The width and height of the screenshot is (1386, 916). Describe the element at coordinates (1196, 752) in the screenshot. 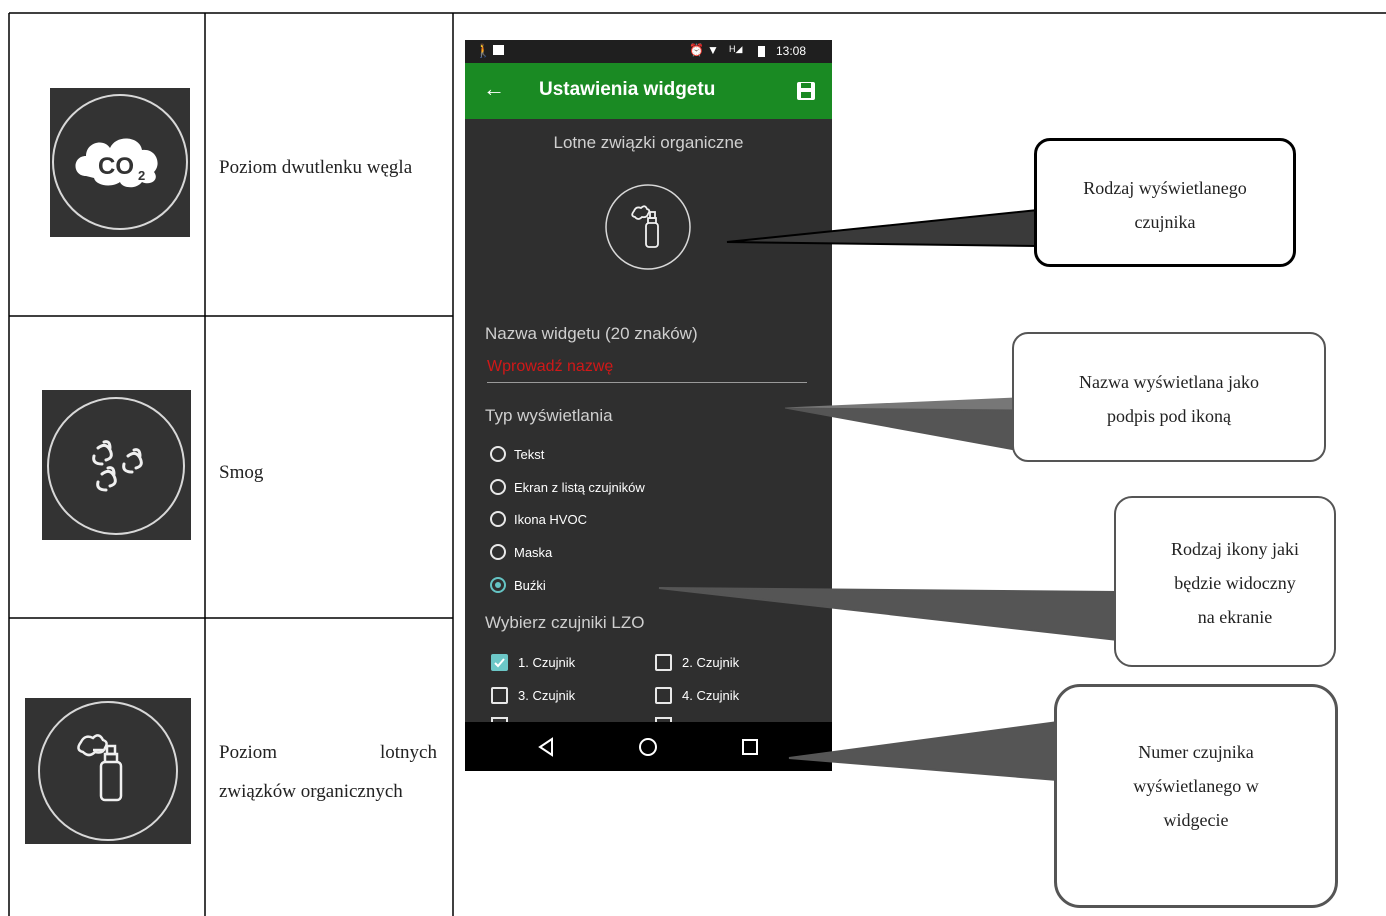

I see `callout-sensor-number-line1: Numer czujnika` at that location.